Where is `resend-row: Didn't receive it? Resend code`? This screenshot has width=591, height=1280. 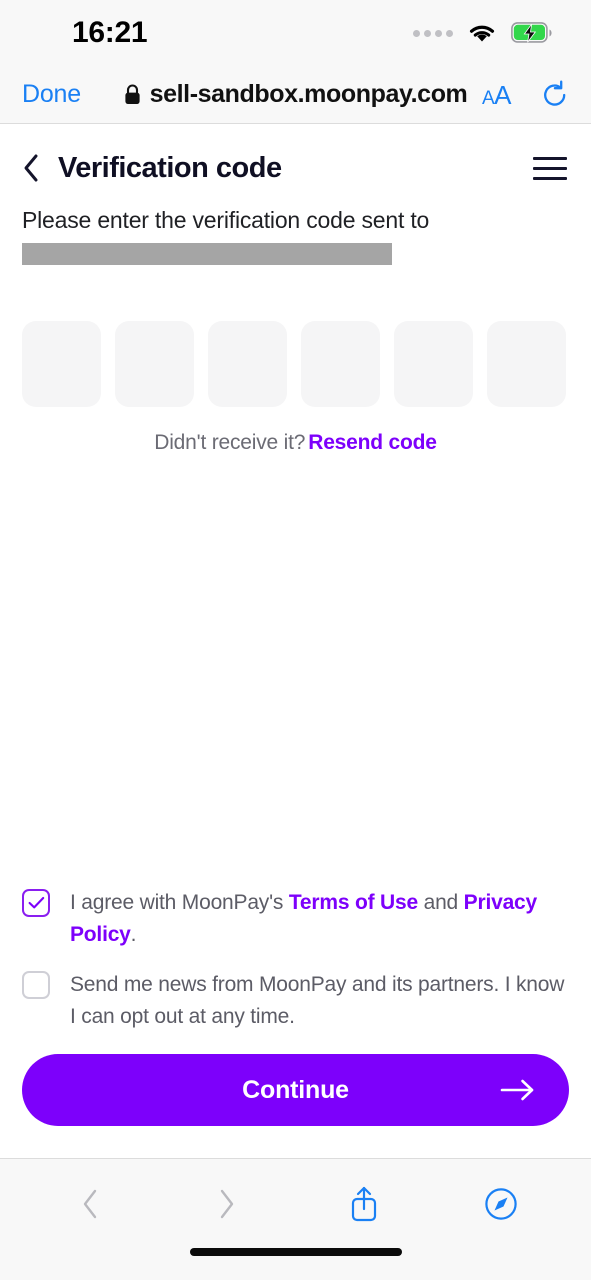 resend-row: Didn't receive it? Resend code is located at coordinates (295, 443).